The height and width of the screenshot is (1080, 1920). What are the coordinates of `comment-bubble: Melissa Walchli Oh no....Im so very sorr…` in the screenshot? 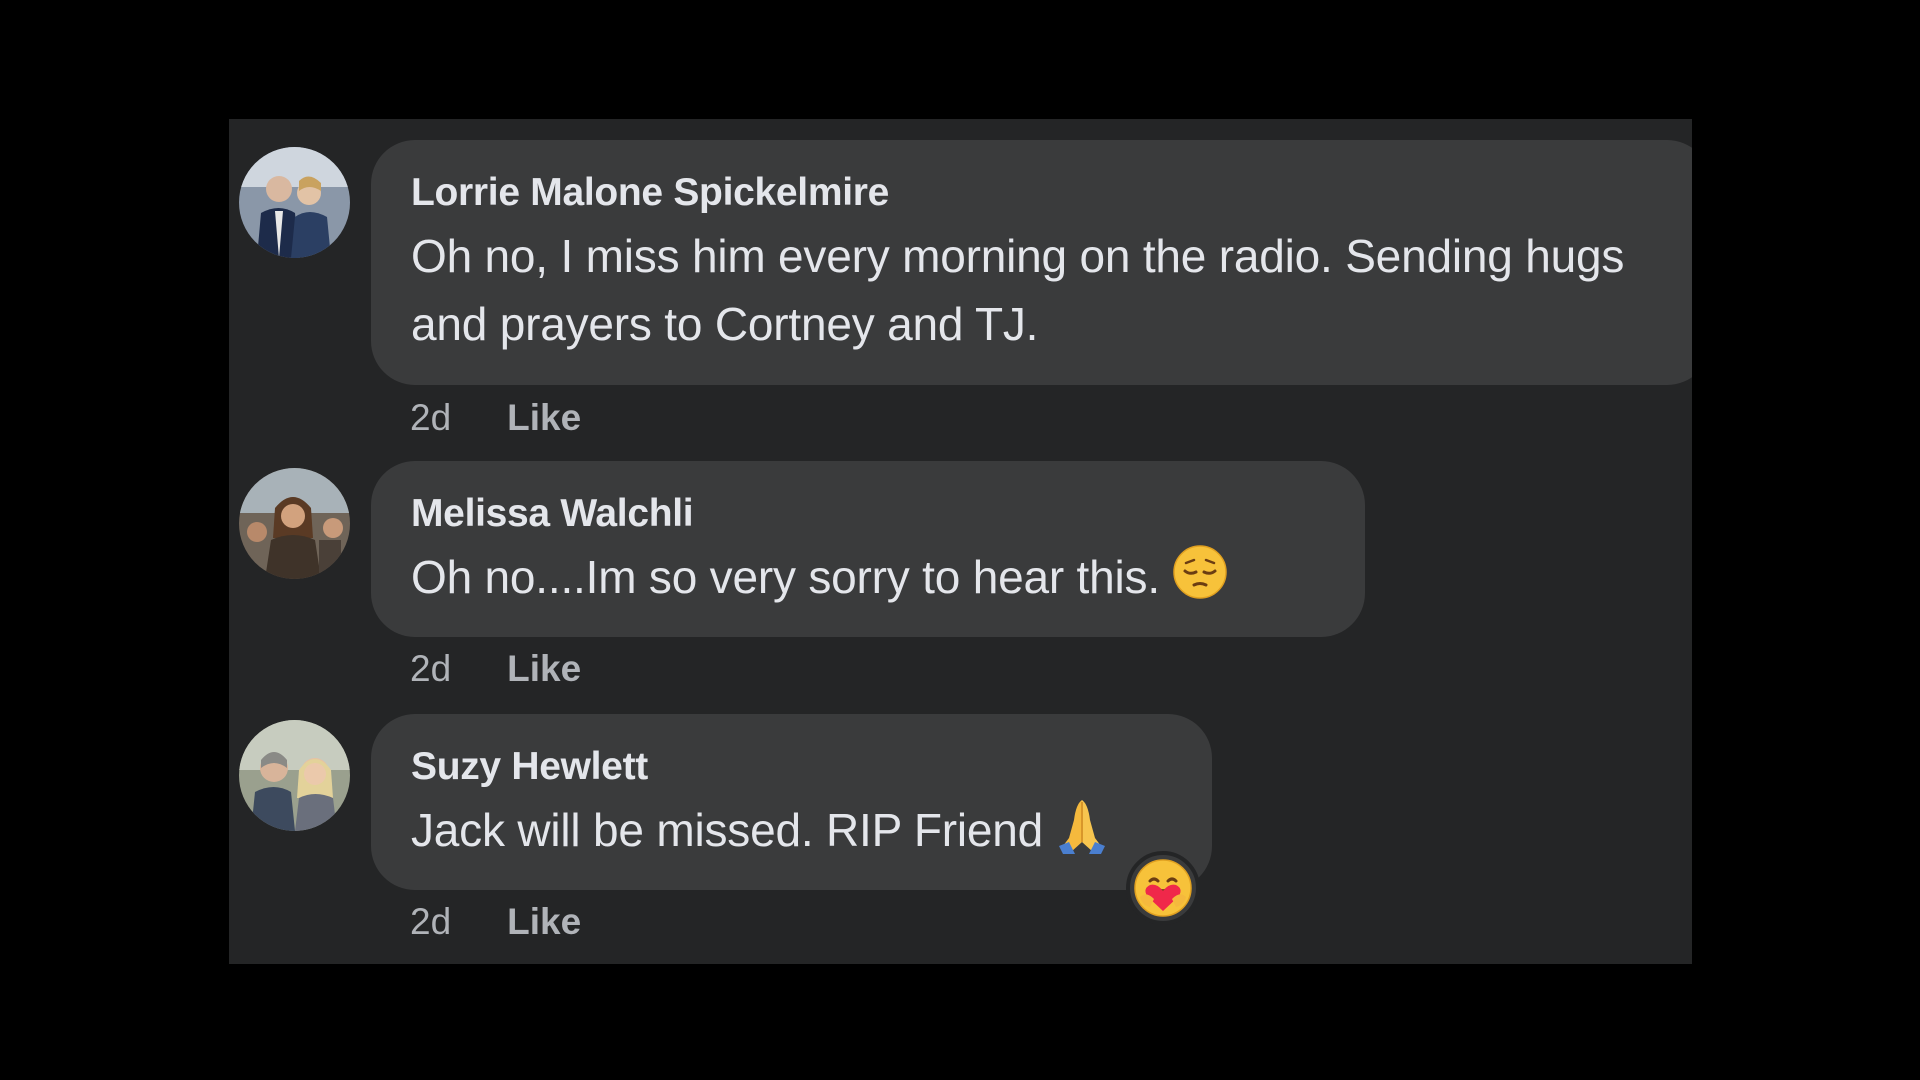 It's located at (868, 549).